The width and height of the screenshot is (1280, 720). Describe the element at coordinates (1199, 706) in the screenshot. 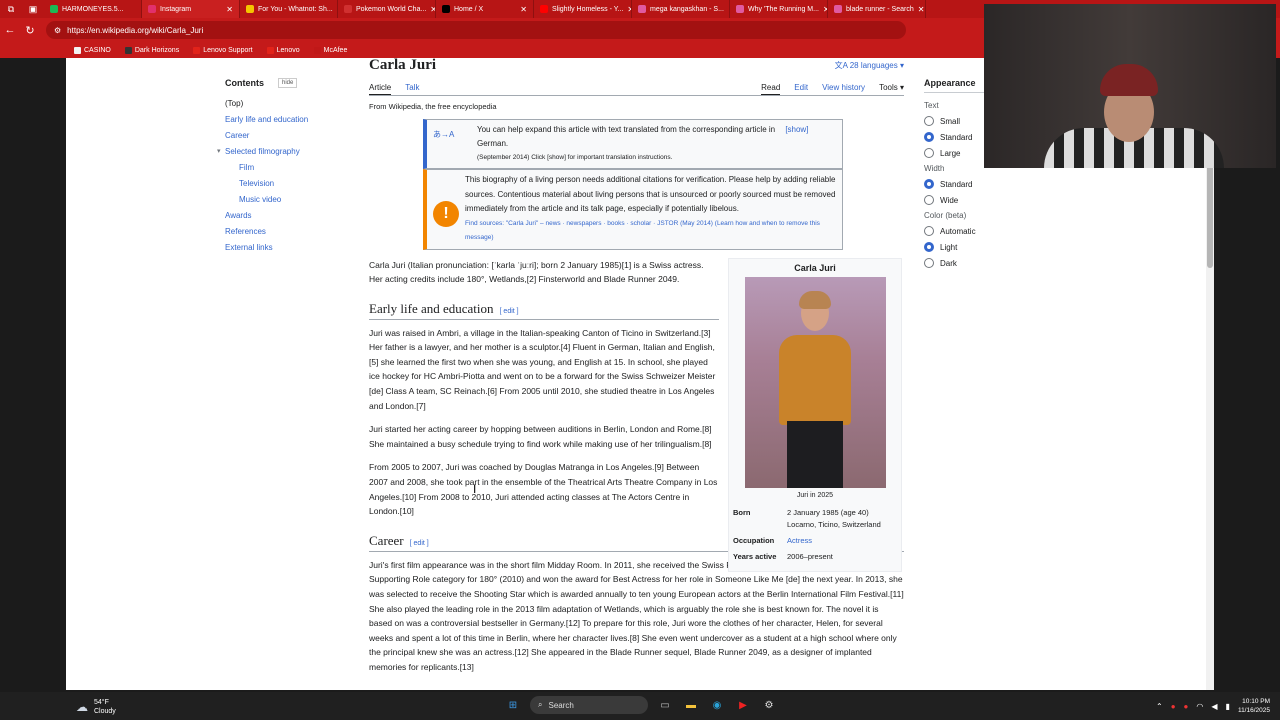

I see `wifi-icon: ◠` at that location.